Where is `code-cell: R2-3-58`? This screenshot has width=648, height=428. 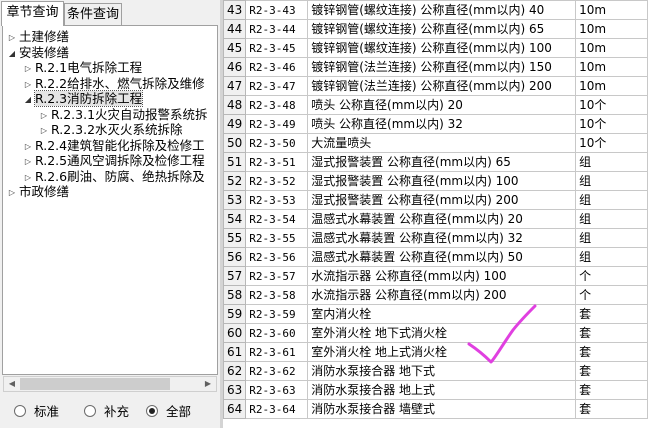 code-cell: R2-3-58 is located at coordinates (277, 295).